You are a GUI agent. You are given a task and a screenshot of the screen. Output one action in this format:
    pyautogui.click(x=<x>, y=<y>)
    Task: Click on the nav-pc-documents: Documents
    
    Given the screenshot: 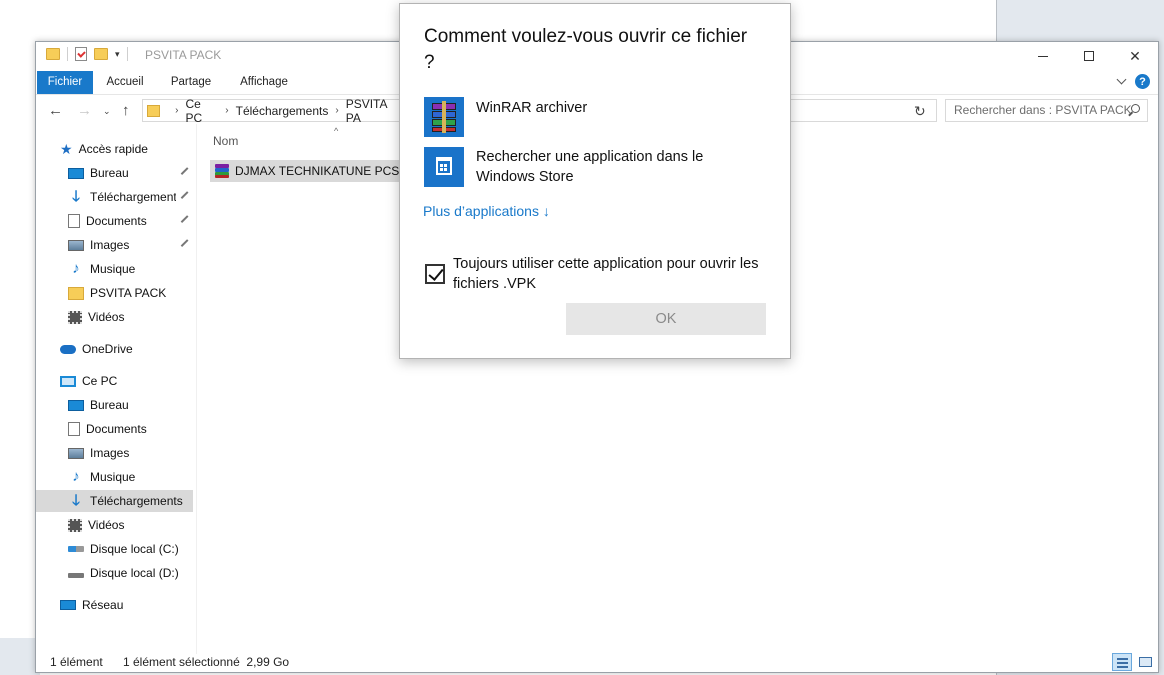 What is the action you would take?
    pyautogui.click(x=130, y=429)
    